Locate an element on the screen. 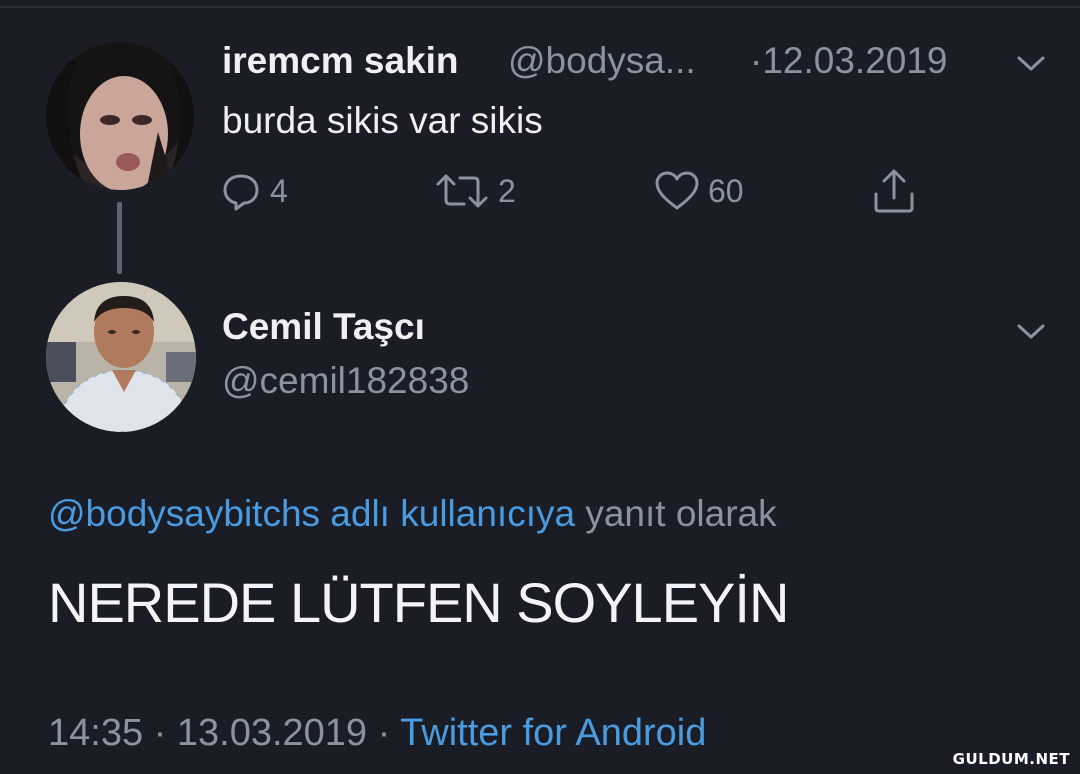 Image resolution: width=1080 pixels, height=774 pixels. original-author-name: iremcm sakin is located at coordinates (340, 61).